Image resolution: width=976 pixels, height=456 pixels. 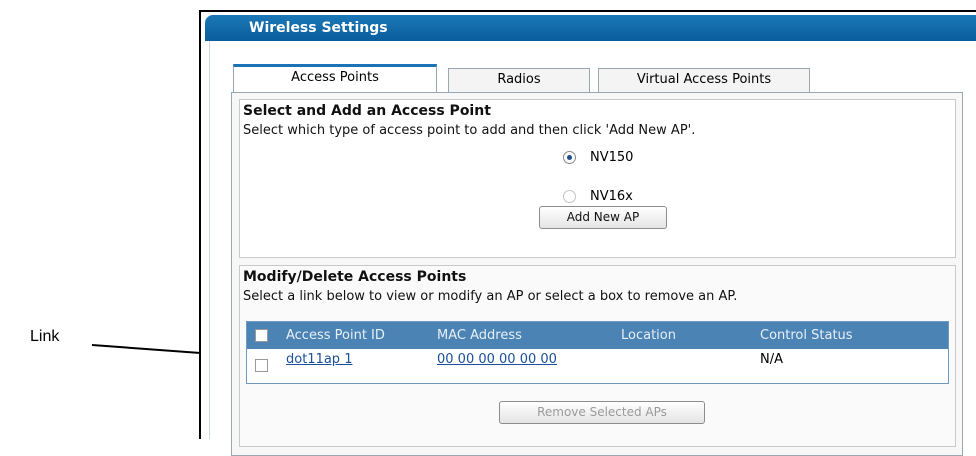 What do you see at coordinates (479, 335) in the screenshot?
I see `column-header-mac: MAC Address` at bounding box center [479, 335].